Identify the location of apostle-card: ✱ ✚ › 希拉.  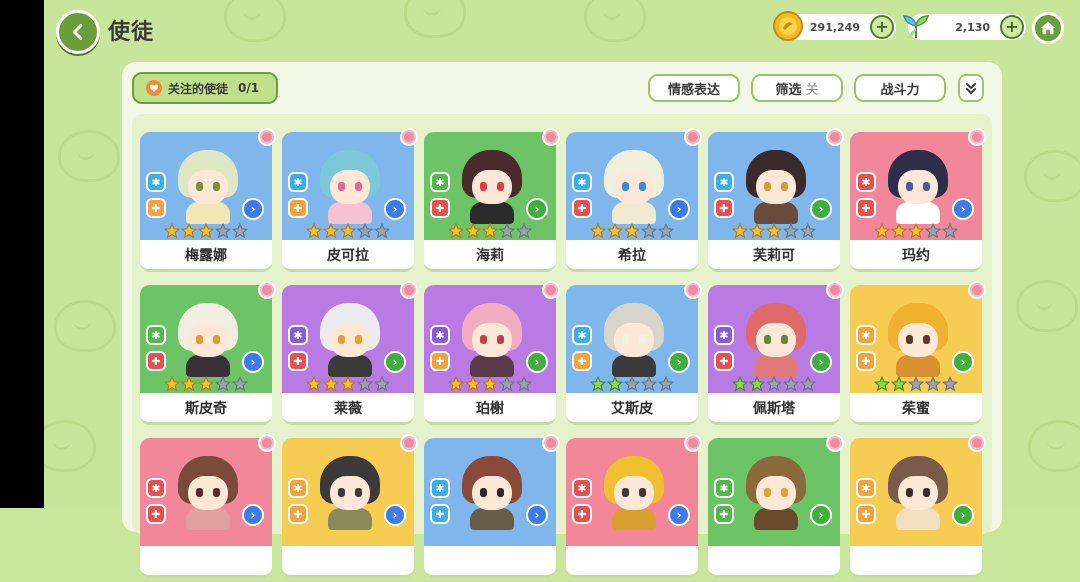
(634, 202).